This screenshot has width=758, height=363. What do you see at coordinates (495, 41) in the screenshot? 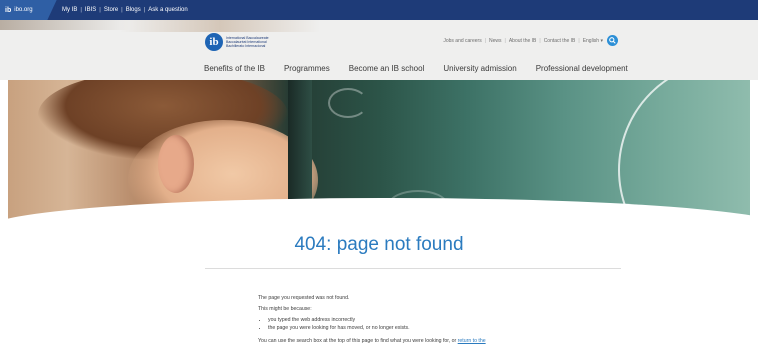
I see `utility-link-news: News` at bounding box center [495, 41].